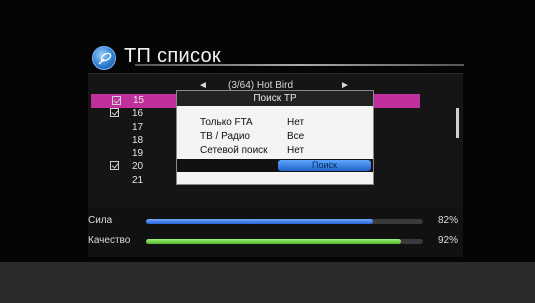  I want to click on row-number: 16, so click(138, 113).